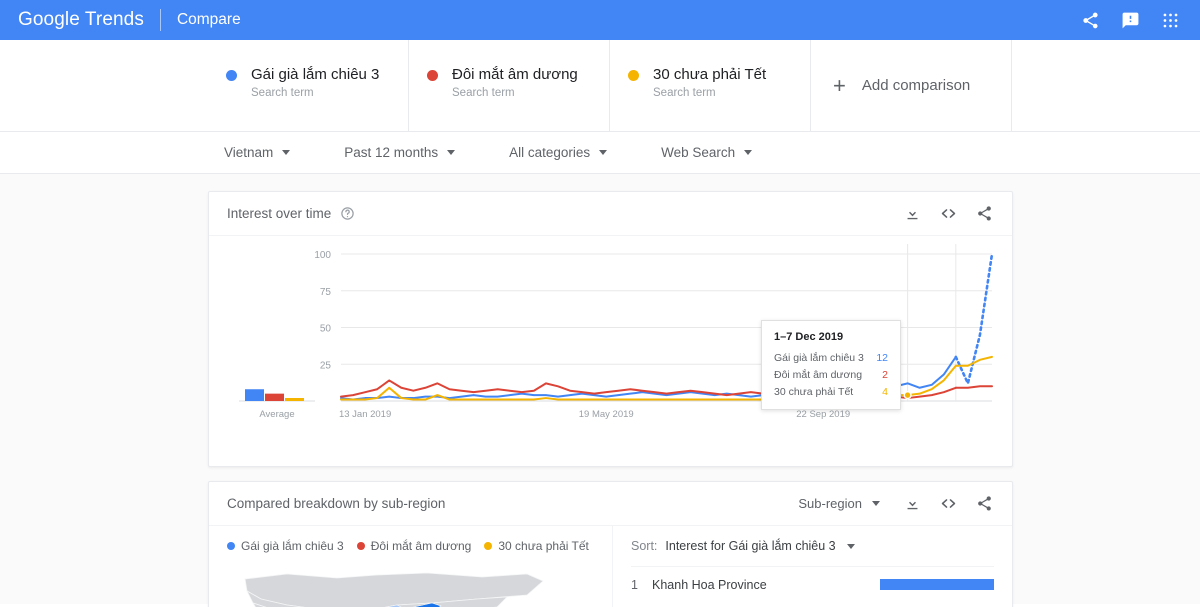 This screenshot has height=607, width=1200. I want to click on add-comparison-button: + Add comparison, so click(911, 85).